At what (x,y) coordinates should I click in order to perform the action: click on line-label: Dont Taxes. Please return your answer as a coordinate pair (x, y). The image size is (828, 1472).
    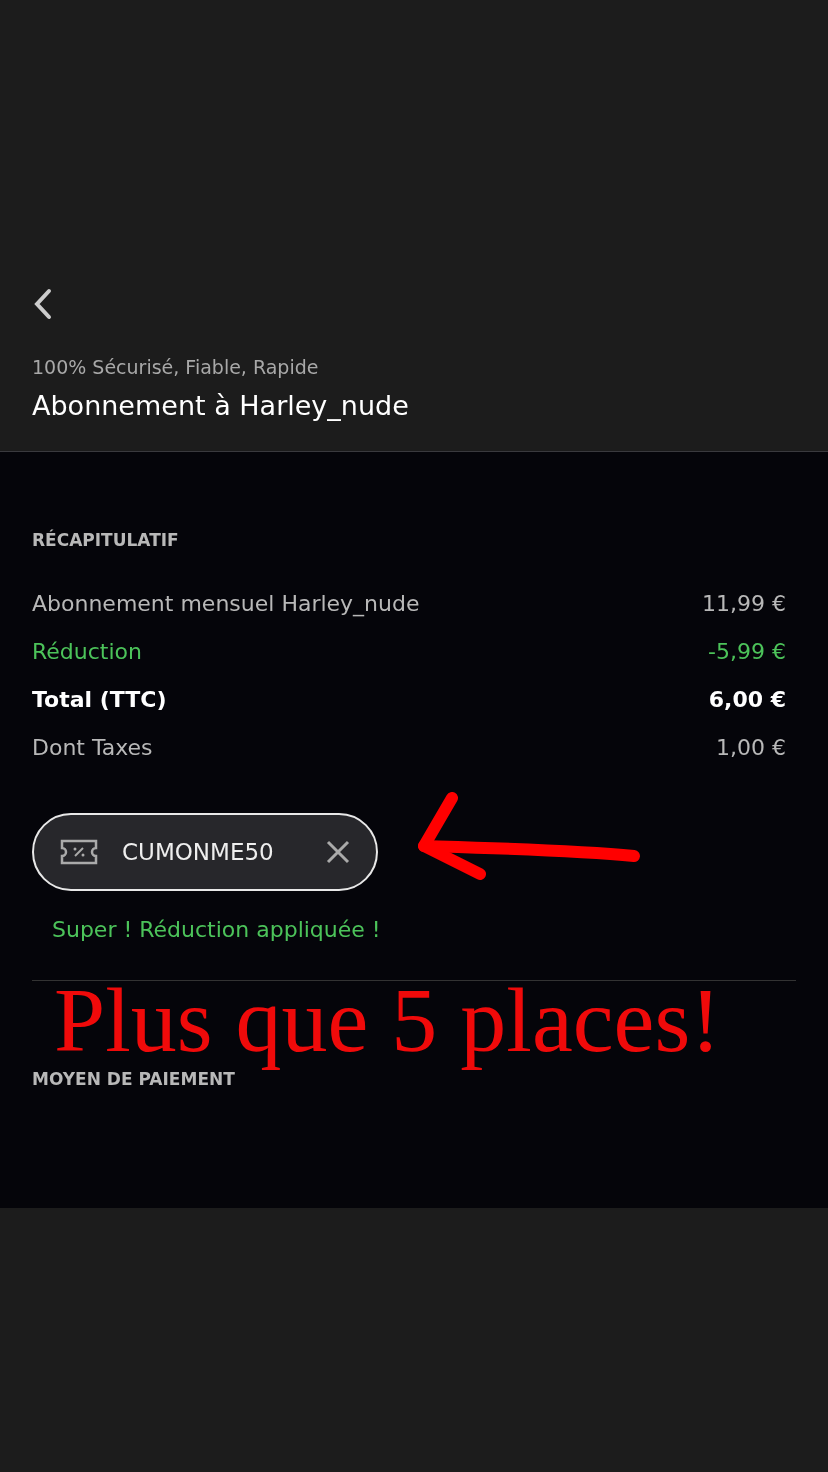
    Looking at the image, I should click on (92, 747).